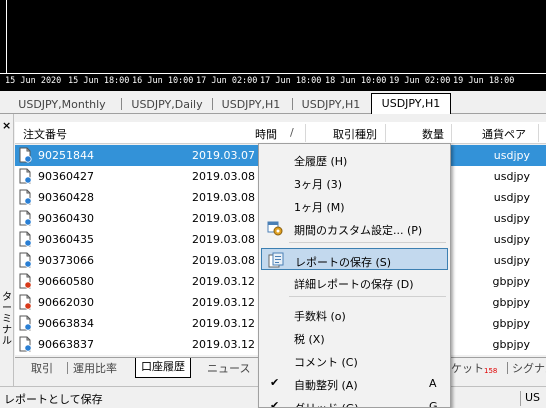 The height and width of the screenshot is (408, 546). I want to click on menu-item-3-months: 3ヶ月 (3), so click(354, 182).